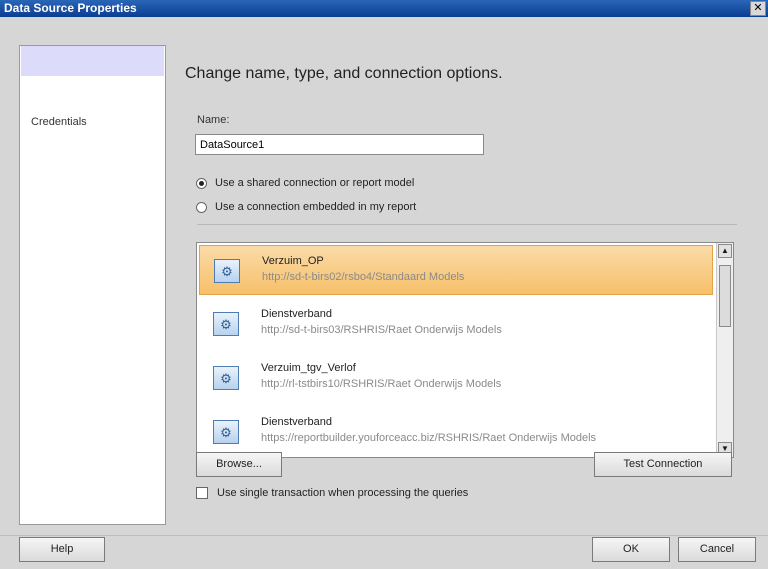 The height and width of the screenshot is (569, 768). What do you see at coordinates (92, 61) in the screenshot?
I see `nav-item-general` at bounding box center [92, 61].